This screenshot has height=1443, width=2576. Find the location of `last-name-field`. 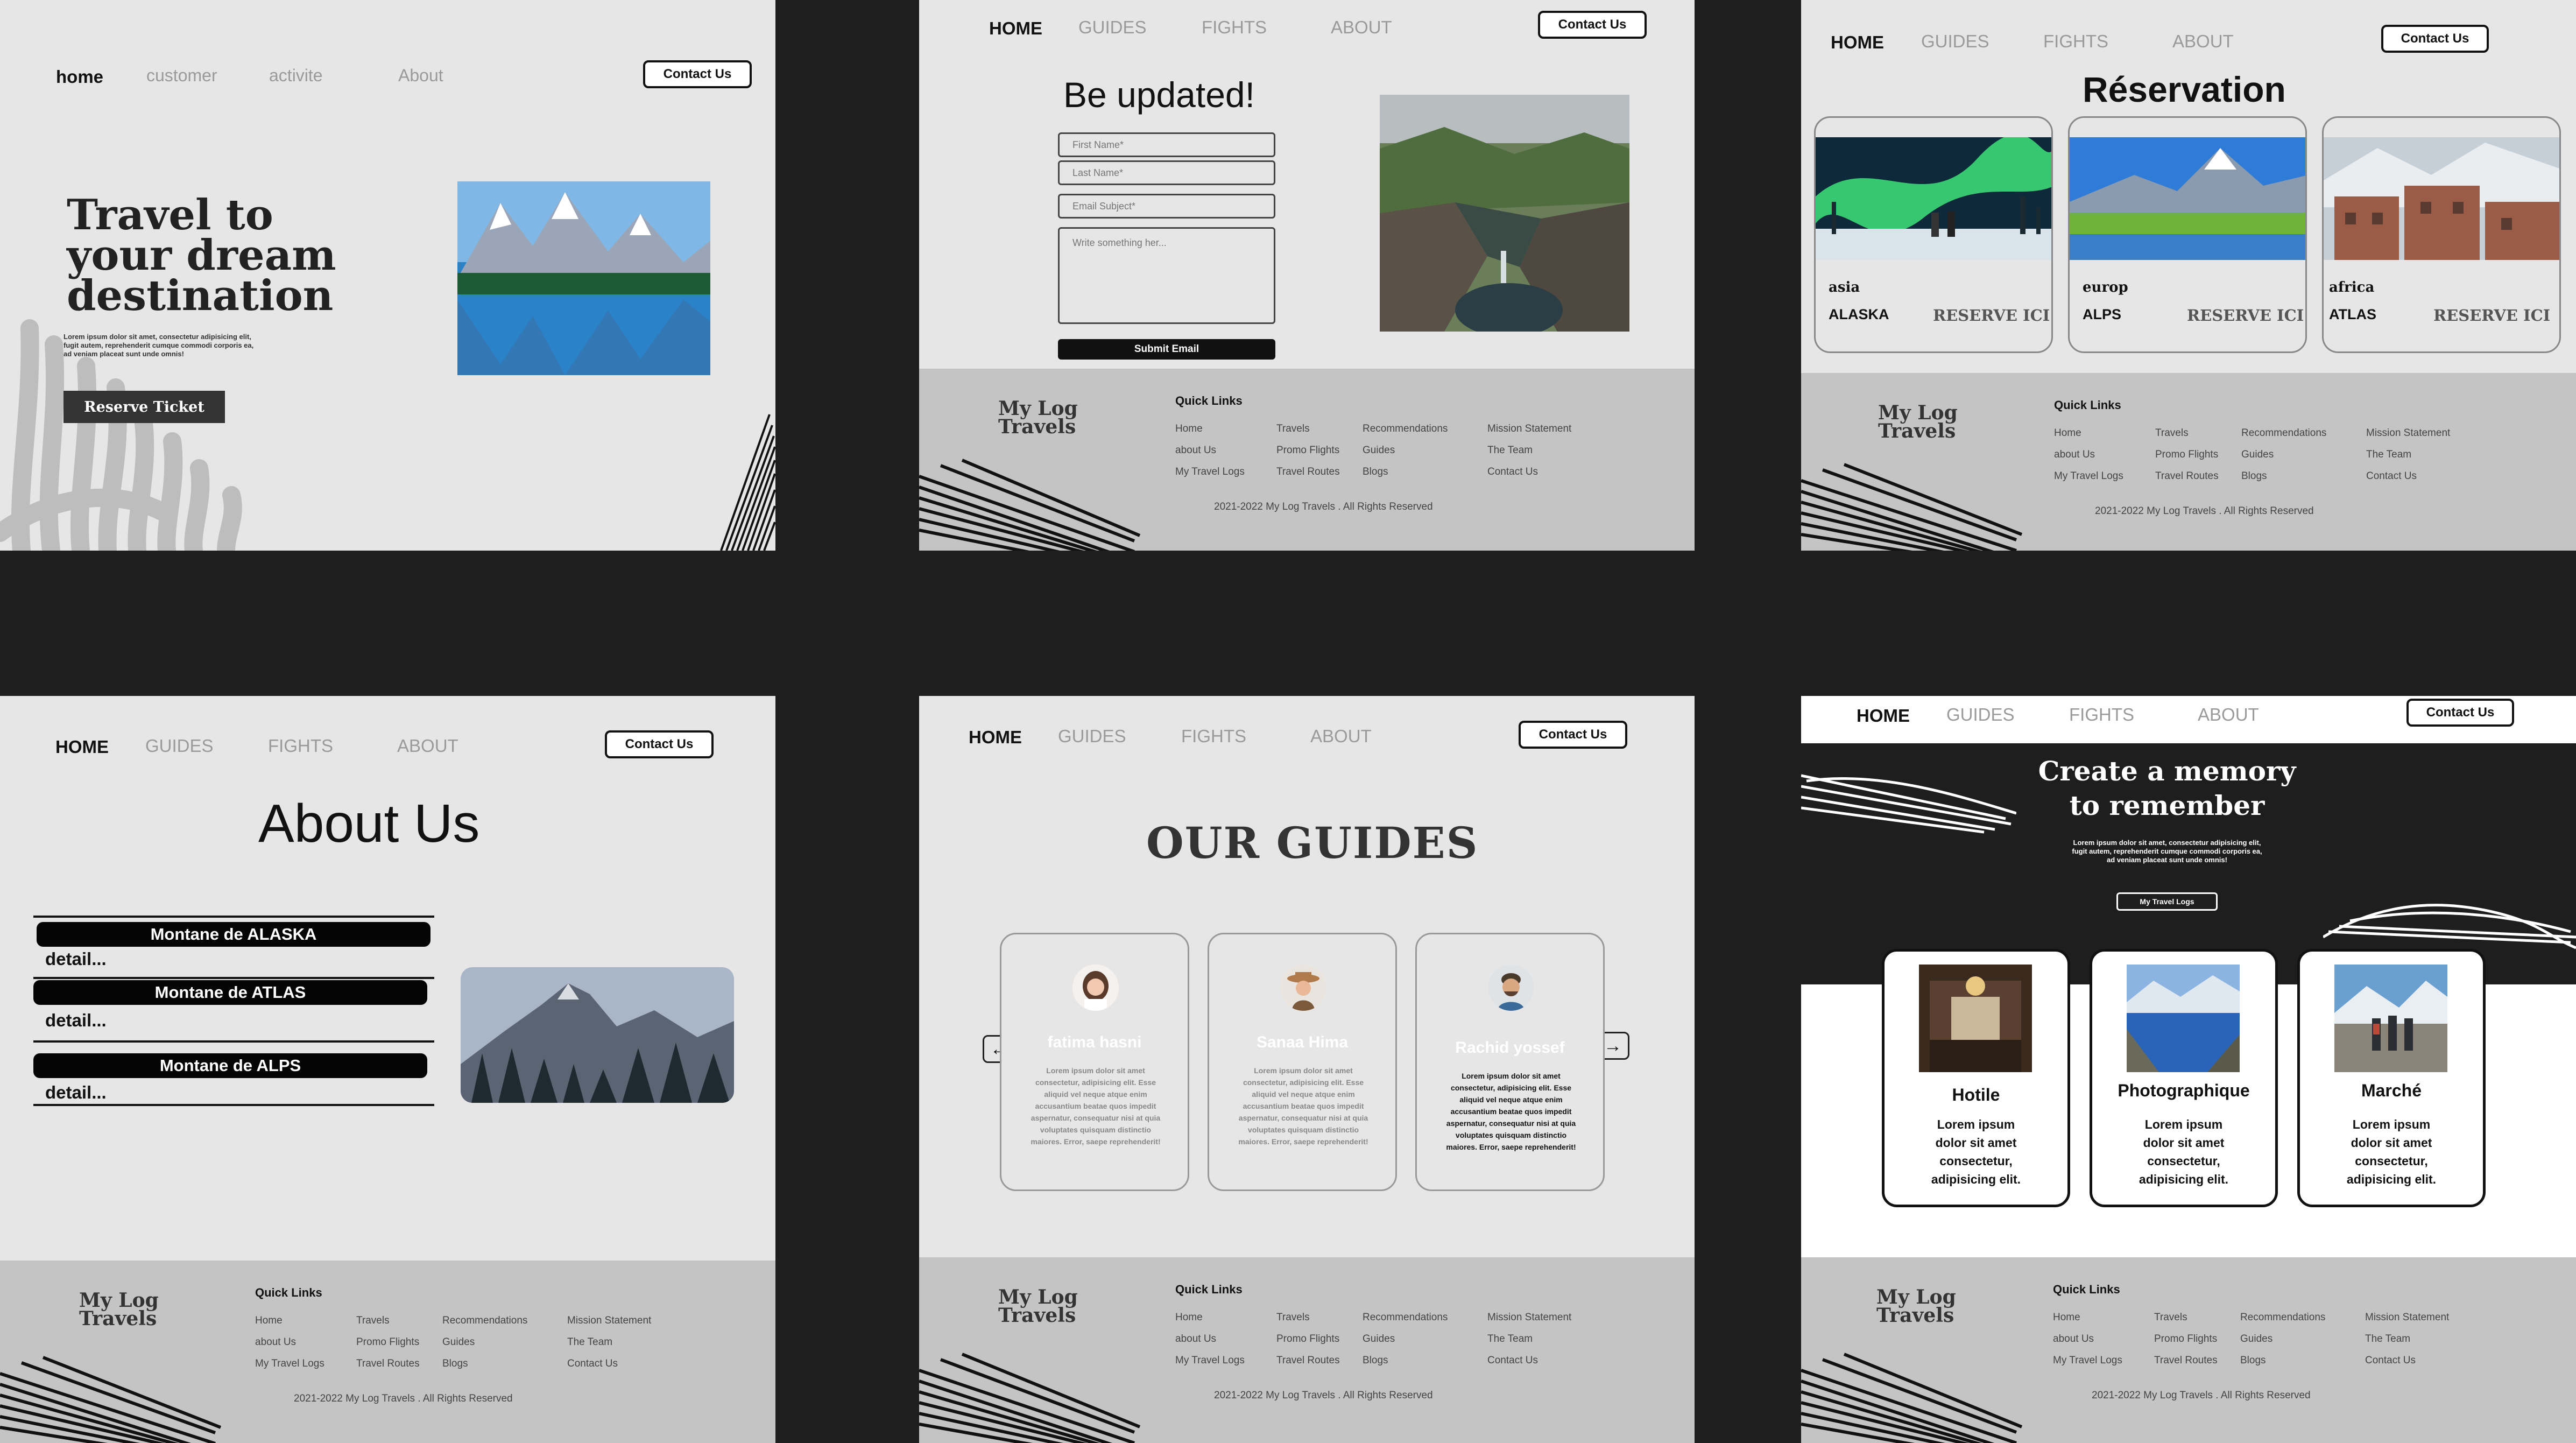

last-name-field is located at coordinates (1166, 173).